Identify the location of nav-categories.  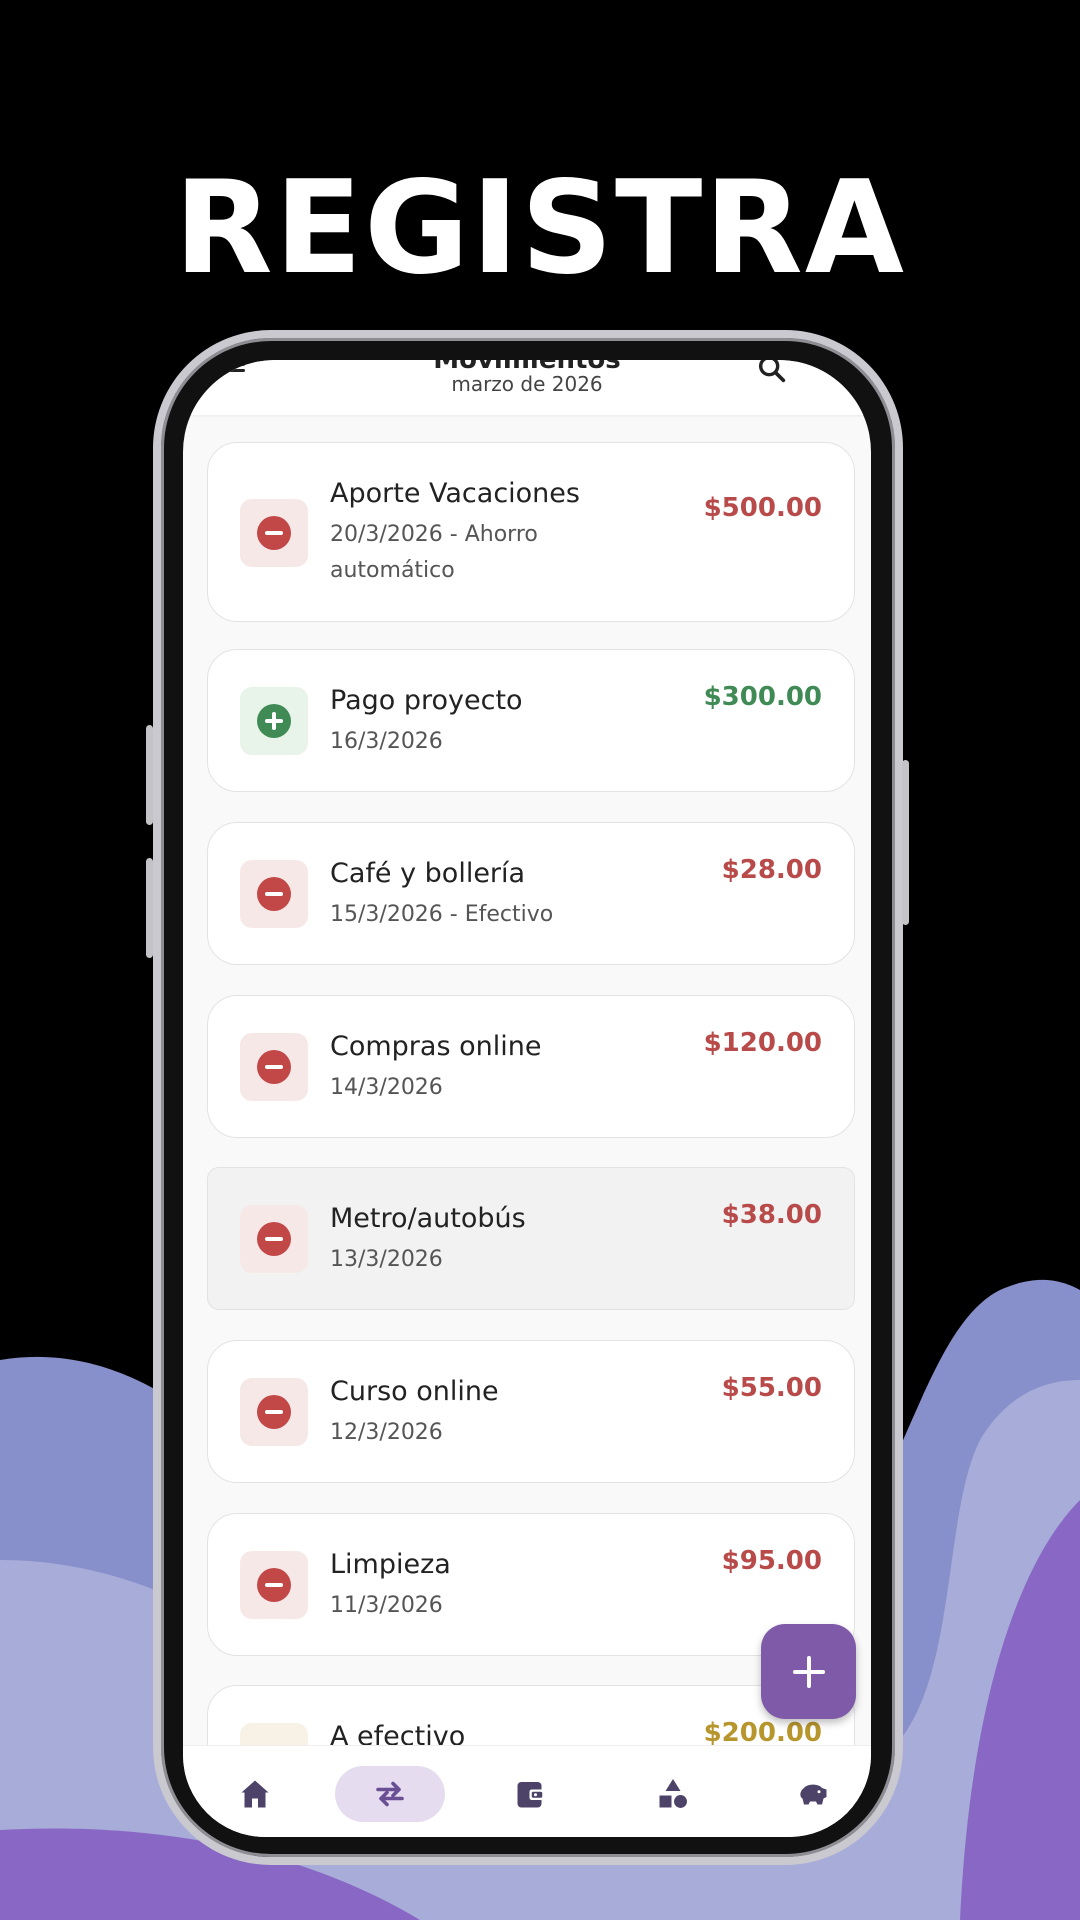
(673, 1794).